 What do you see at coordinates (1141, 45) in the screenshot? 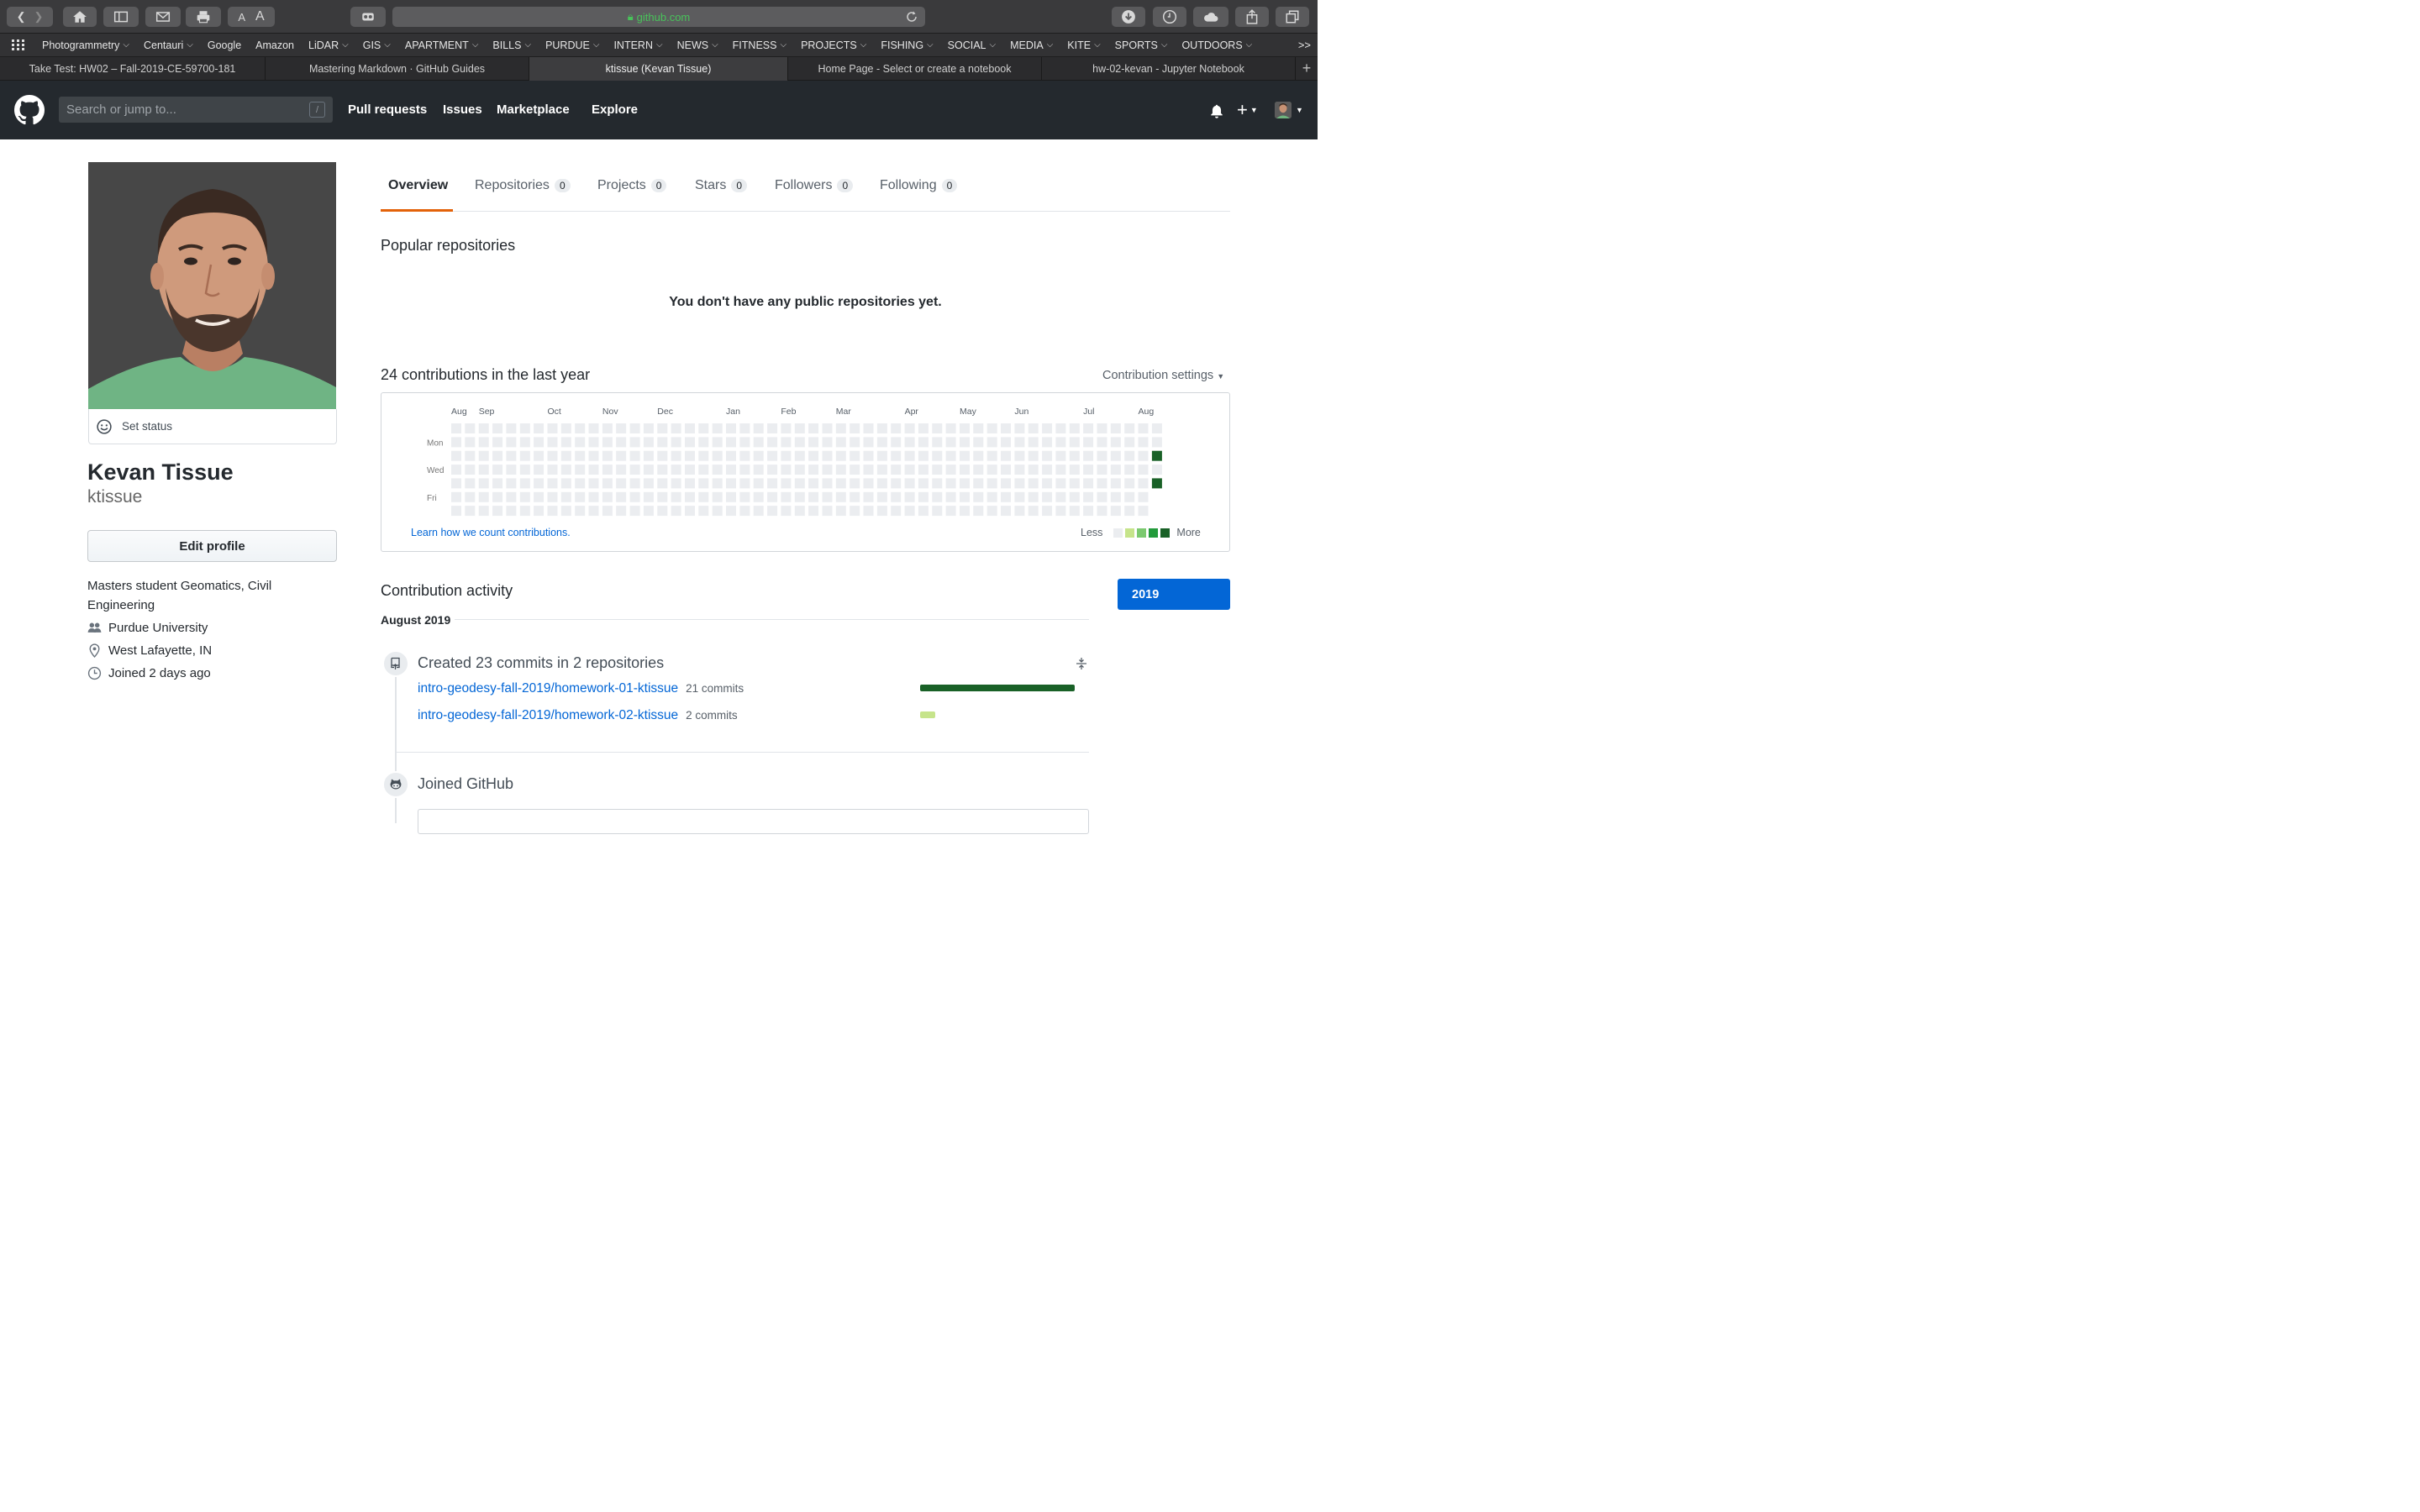
I see `bookmark-item: SPORTS ⌵` at bounding box center [1141, 45].